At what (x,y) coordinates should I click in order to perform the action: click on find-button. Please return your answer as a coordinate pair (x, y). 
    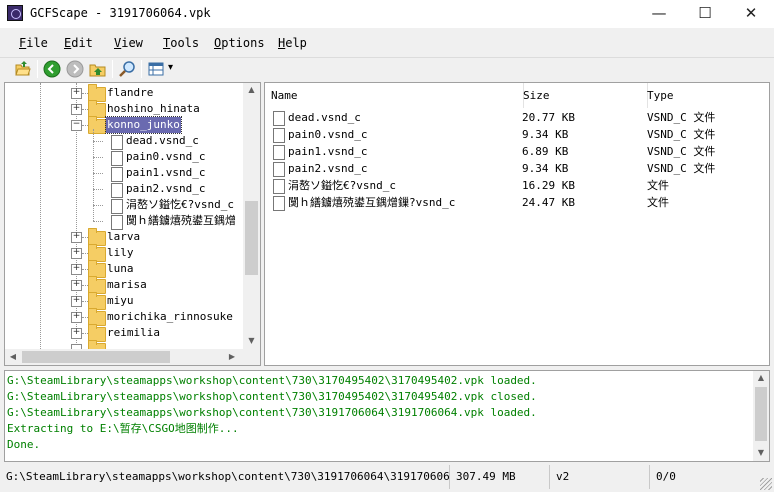
    Looking at the image, I should click on (127, 69).